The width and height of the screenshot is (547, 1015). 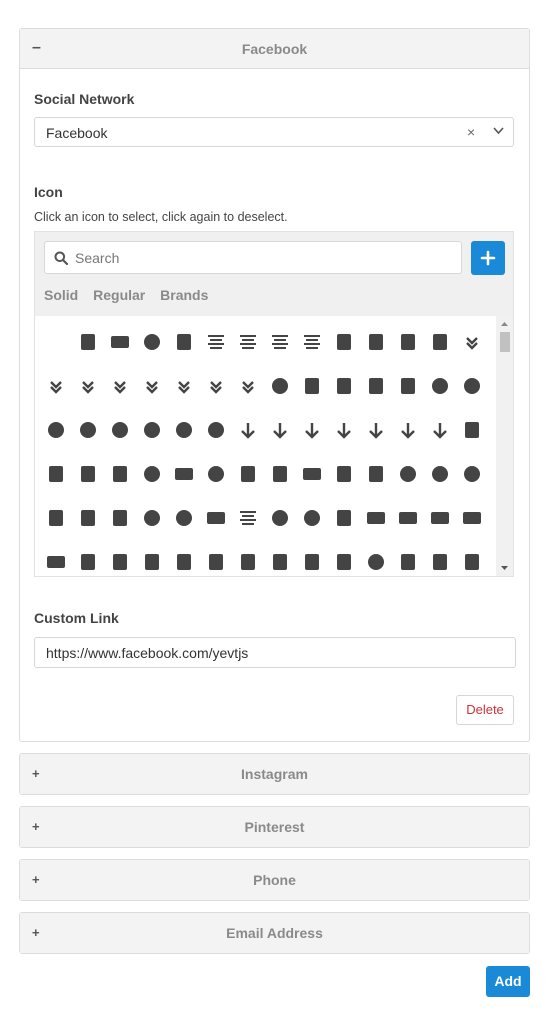 I want to click on arrow-circle-down-icon, so click(x=120, y=430).